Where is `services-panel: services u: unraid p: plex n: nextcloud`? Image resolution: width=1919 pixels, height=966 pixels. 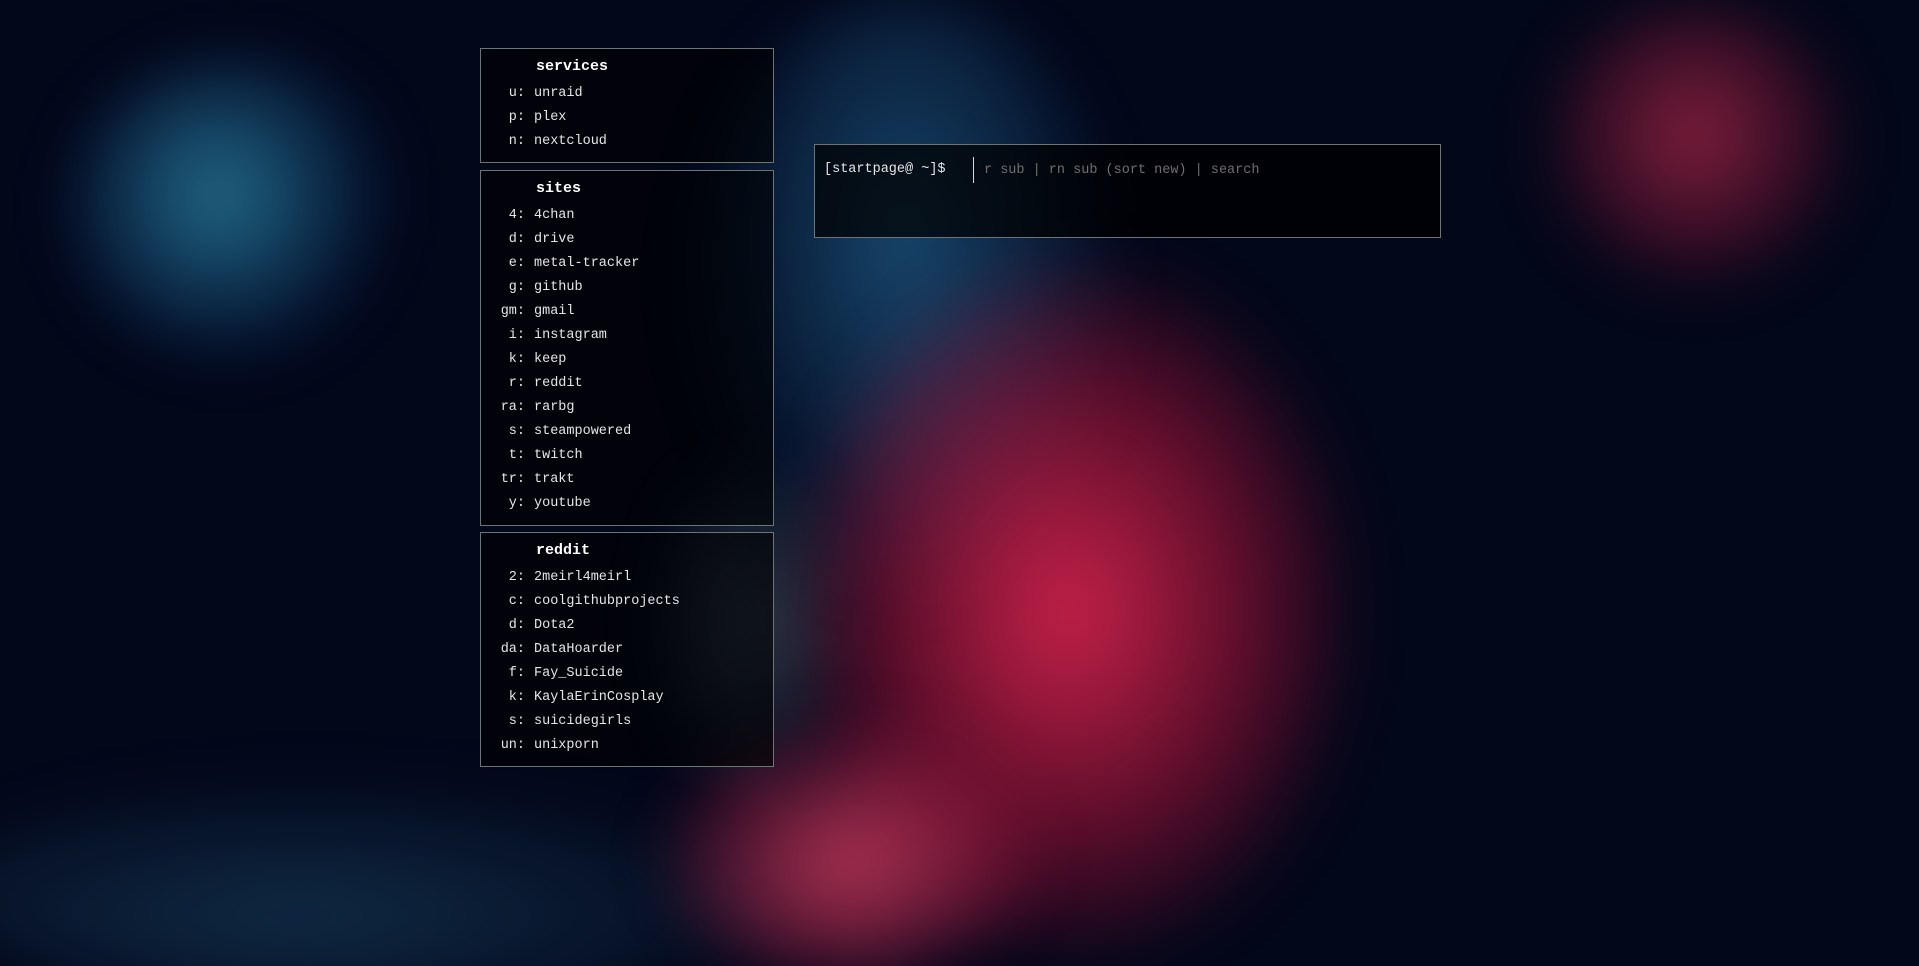 services-panel: services u: unraid p: plex n: nextcloud is located at coordinates (627, 105).